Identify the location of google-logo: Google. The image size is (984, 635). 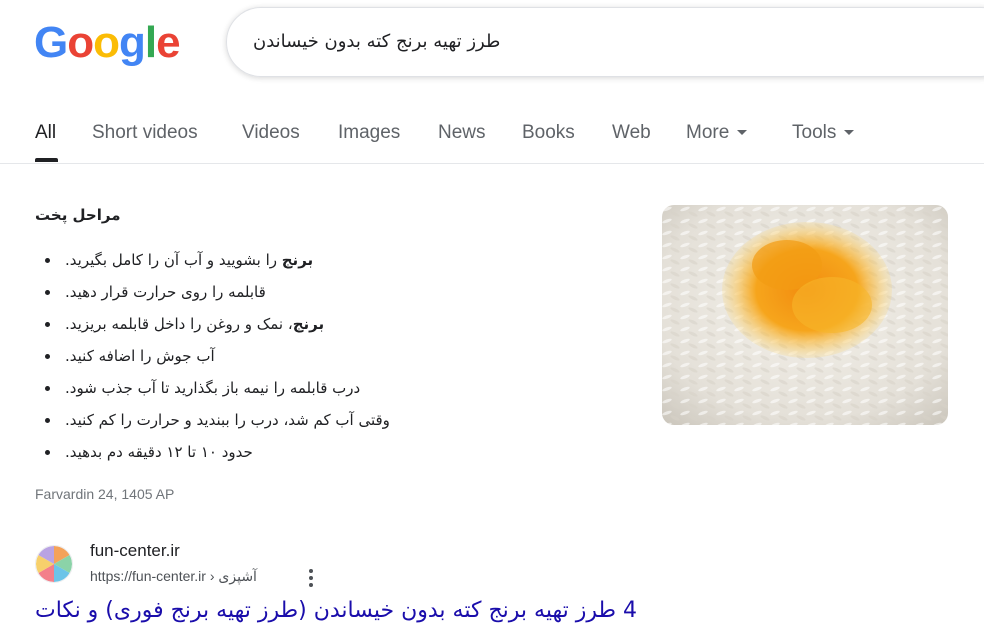
(107, 43).